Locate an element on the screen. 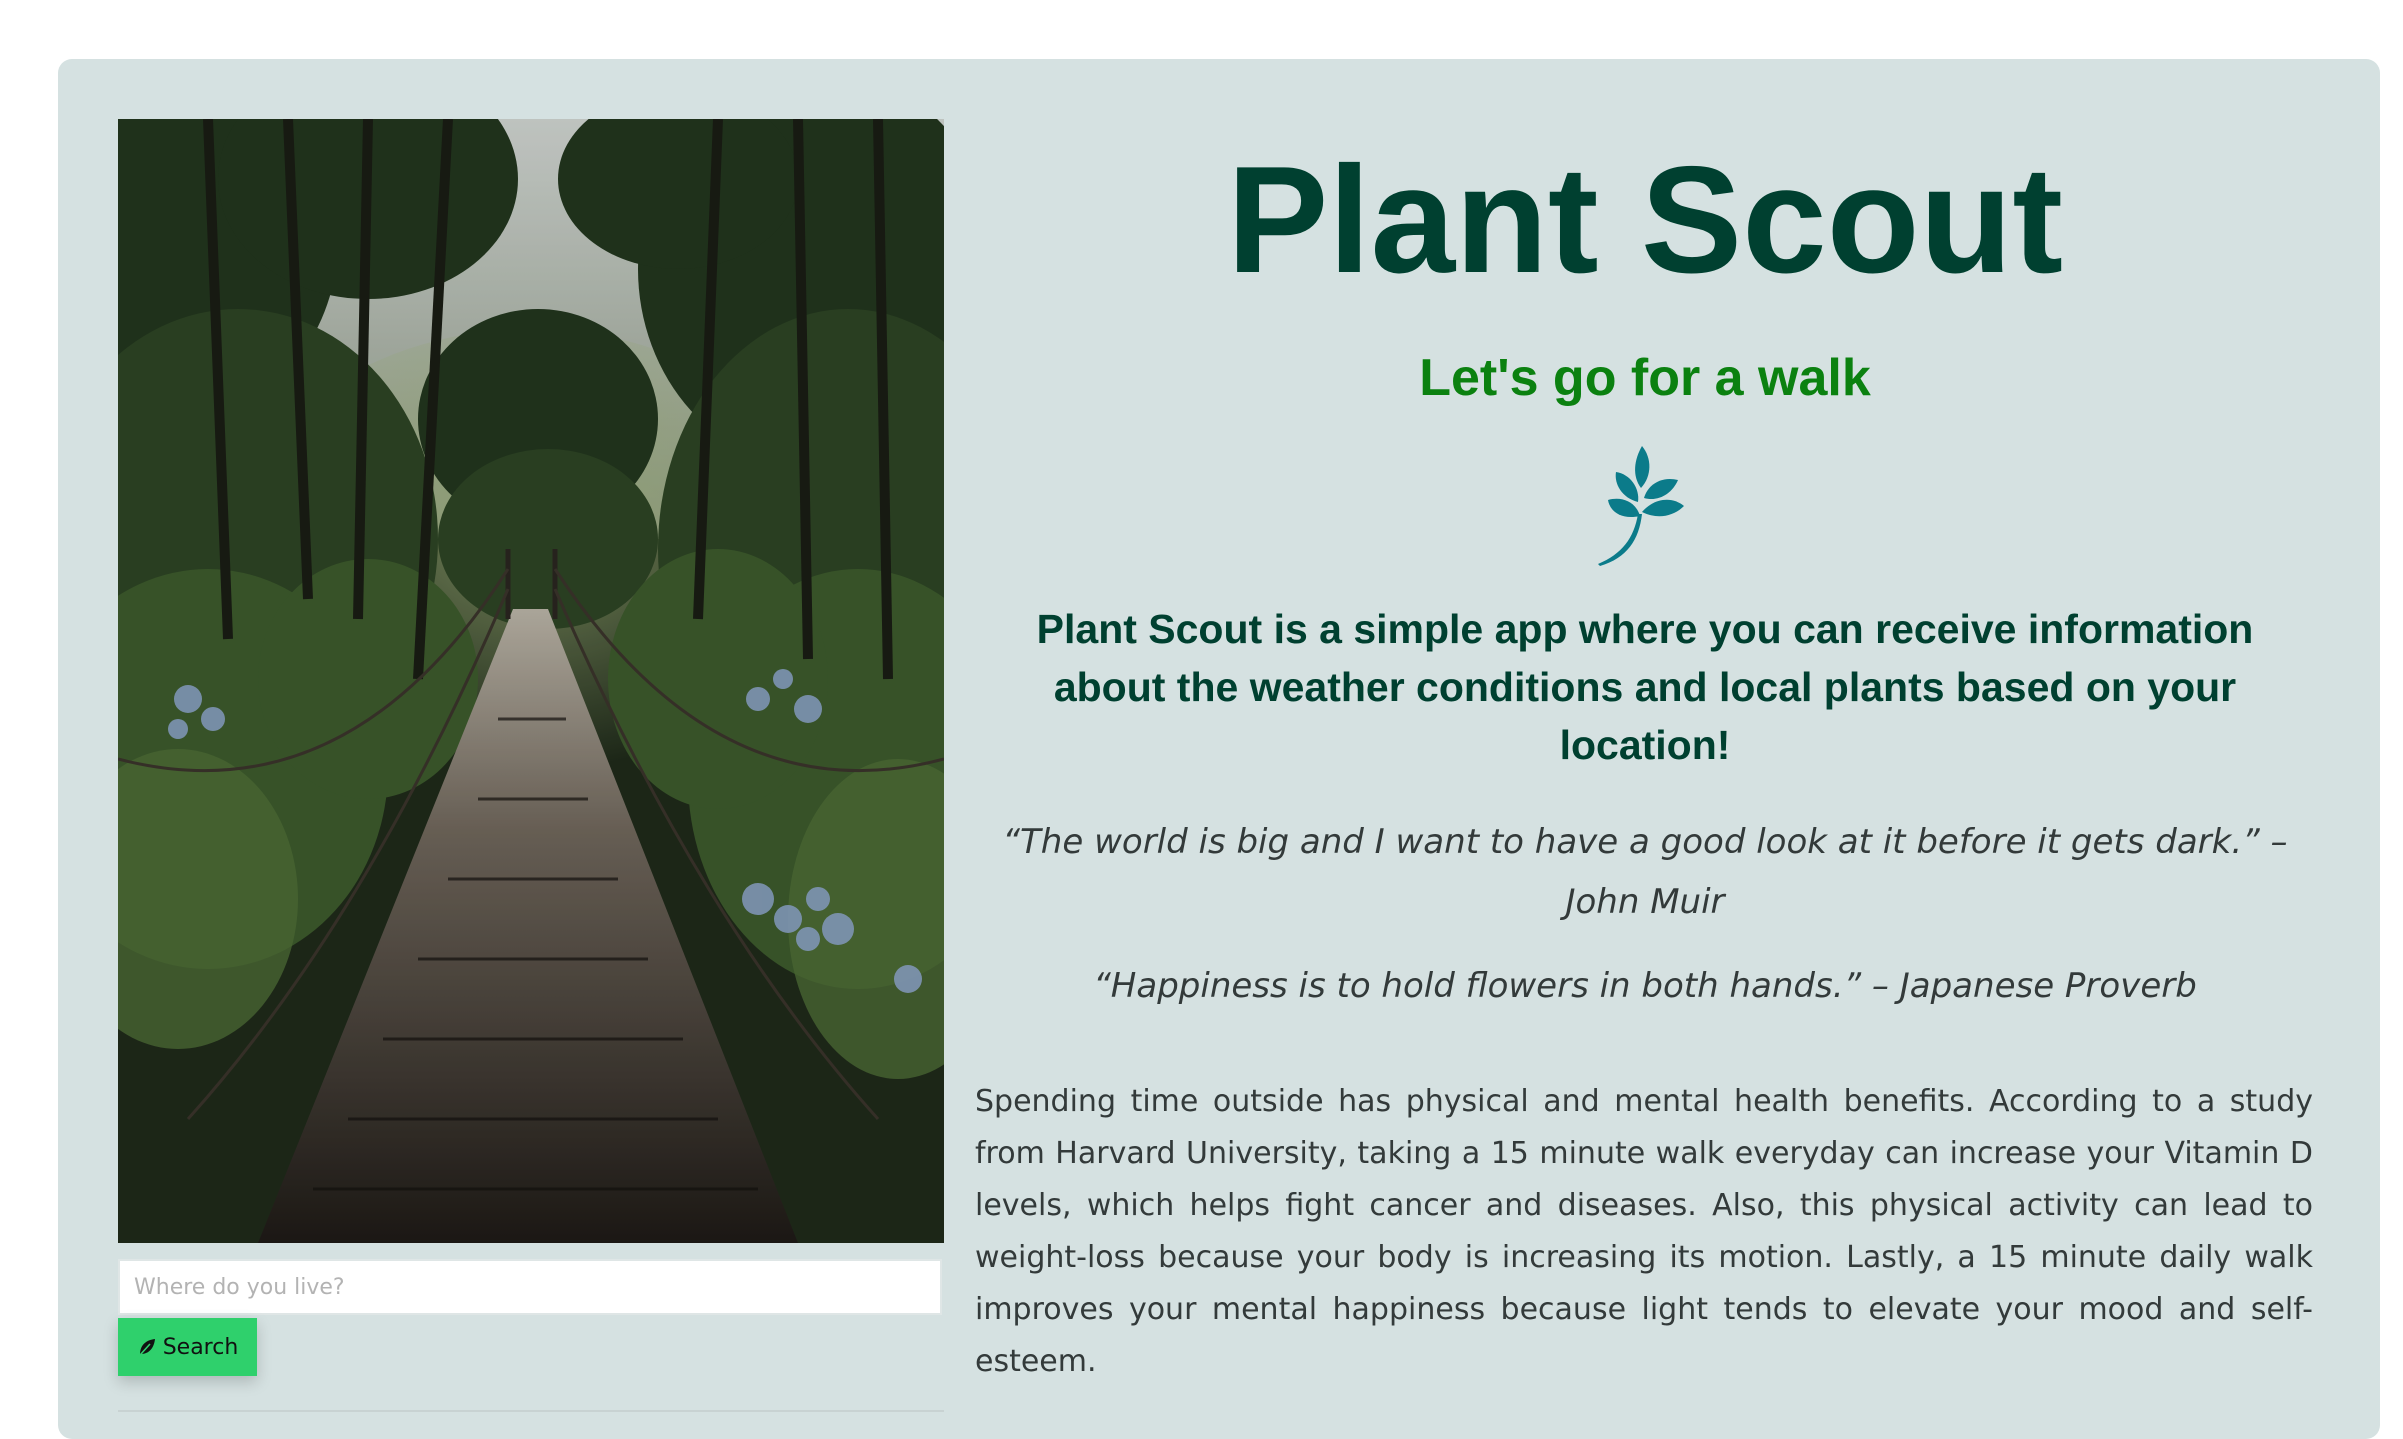 The width and height of the screenshot is (2403, 1439). search-button: Search is located at coordinates (187, 1347).